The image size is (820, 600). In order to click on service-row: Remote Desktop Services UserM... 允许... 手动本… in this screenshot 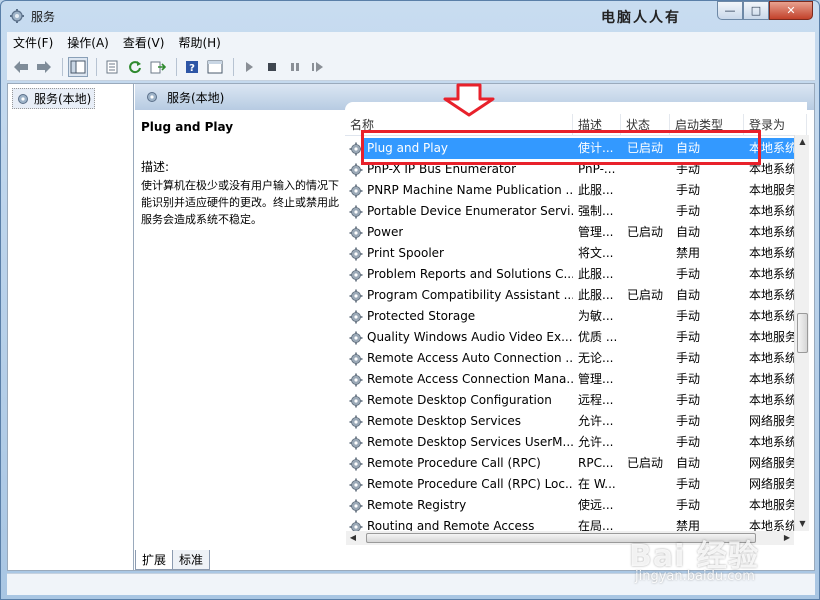, I will do `click(576, 442)`.